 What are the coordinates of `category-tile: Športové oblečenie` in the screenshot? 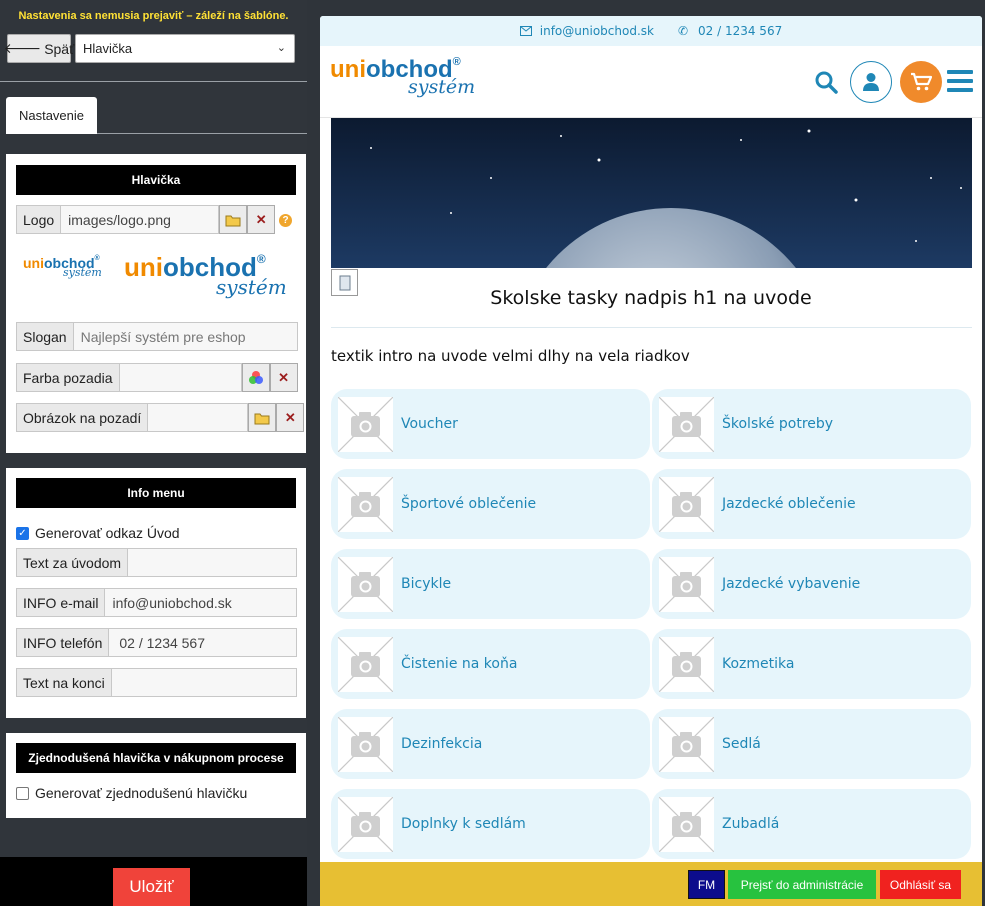 It's located at (490, 504).